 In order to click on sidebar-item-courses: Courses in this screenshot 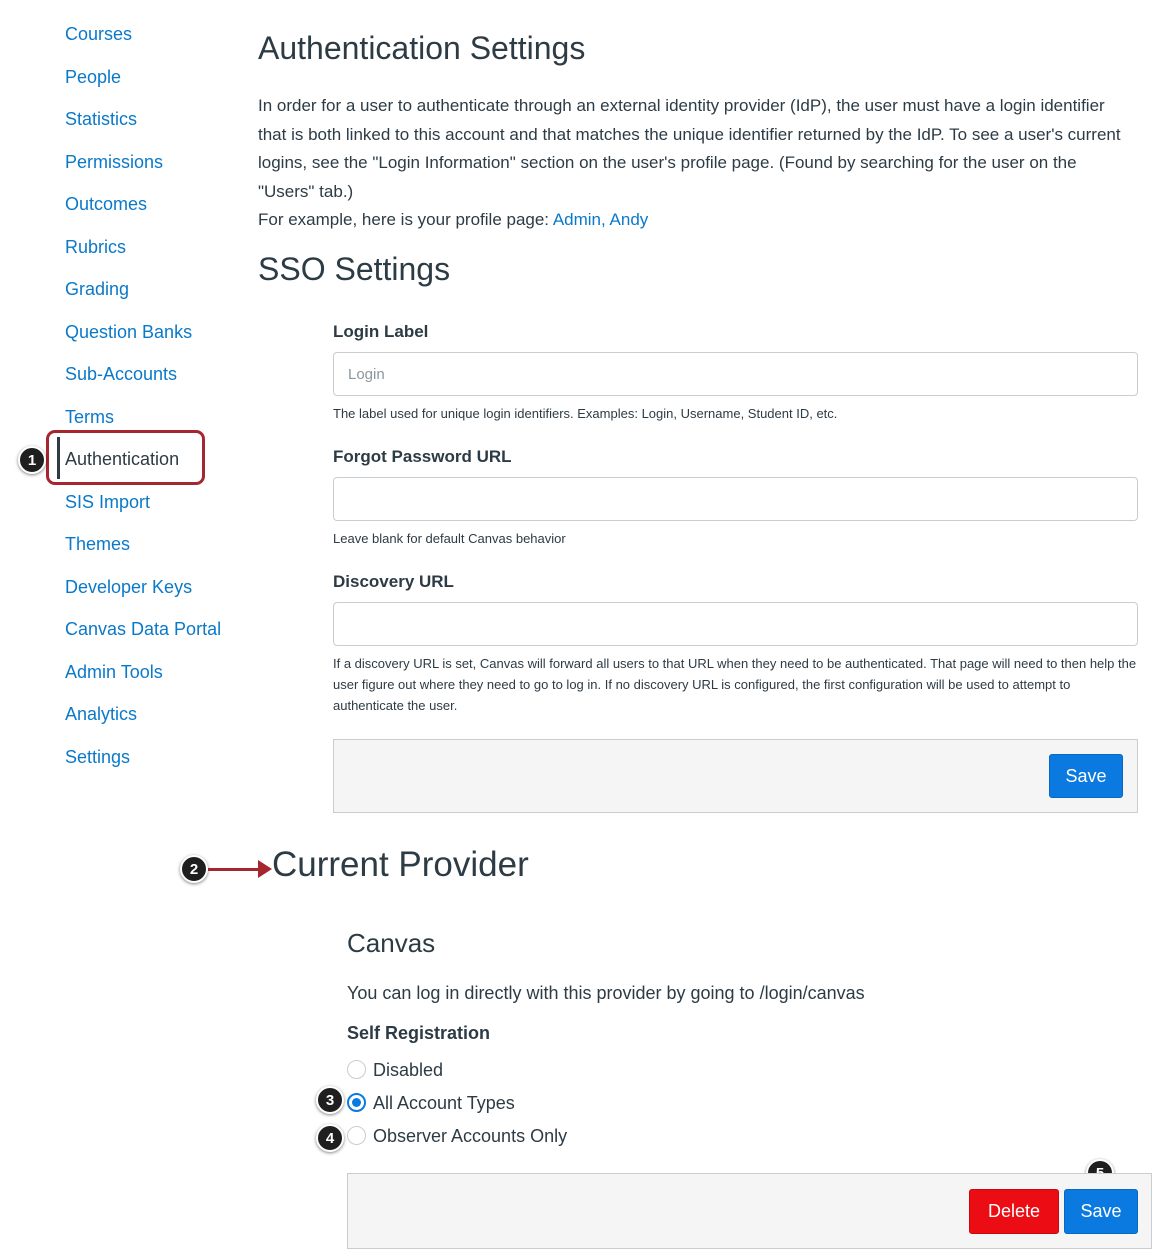, I will do `click(98, 34)`.